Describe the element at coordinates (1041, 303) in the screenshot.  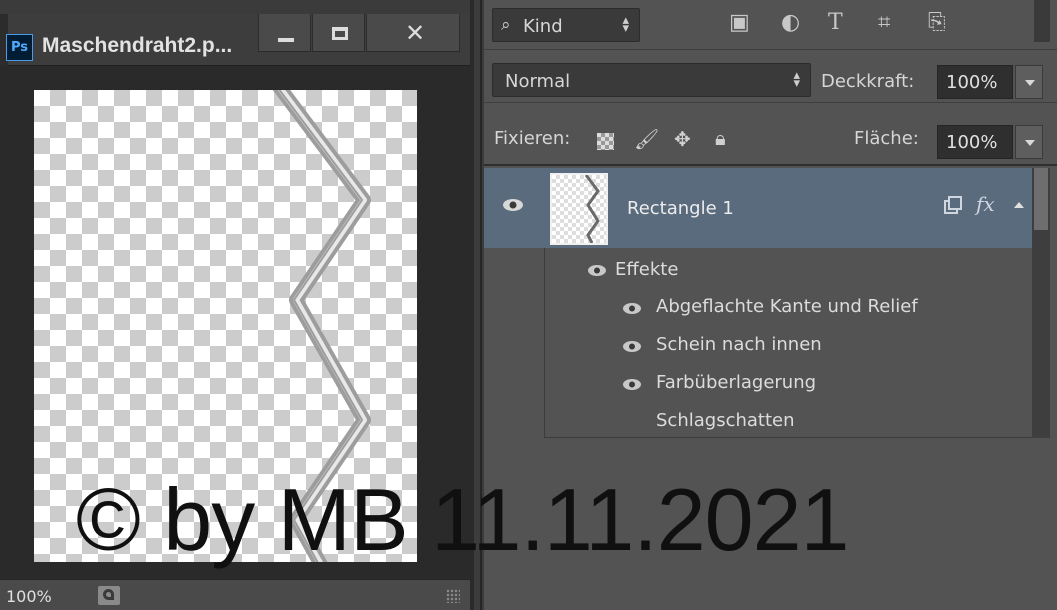
I see `layer-list-scrollbar` at that location.